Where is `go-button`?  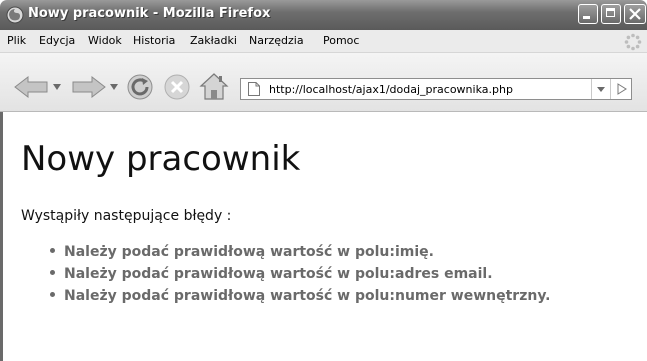
go-button is located at coordinates (621, 89).